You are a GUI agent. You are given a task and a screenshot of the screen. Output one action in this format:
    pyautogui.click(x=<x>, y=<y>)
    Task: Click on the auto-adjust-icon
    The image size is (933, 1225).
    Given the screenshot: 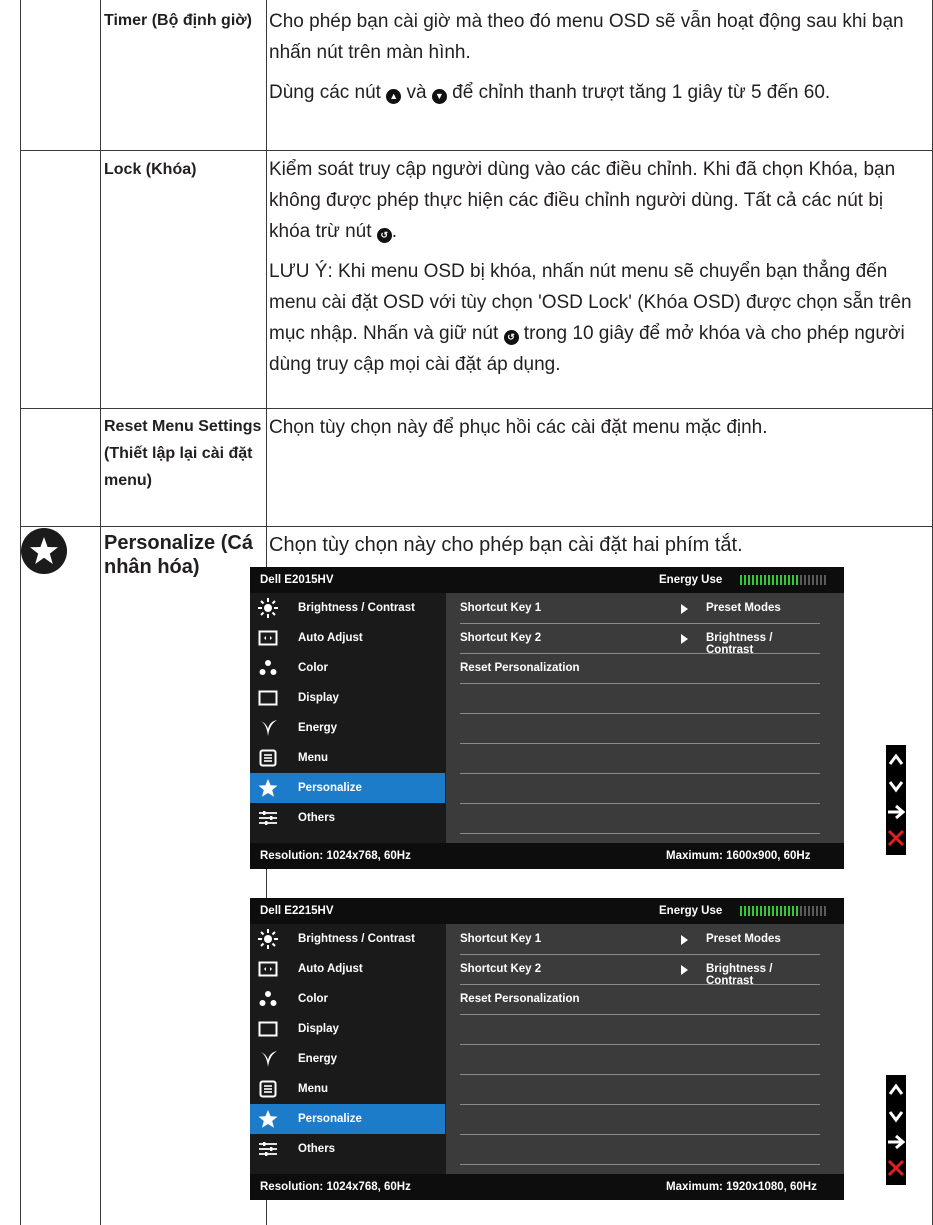 What is the action you would take?
    pyautogui.click(x=268, y=969)
    